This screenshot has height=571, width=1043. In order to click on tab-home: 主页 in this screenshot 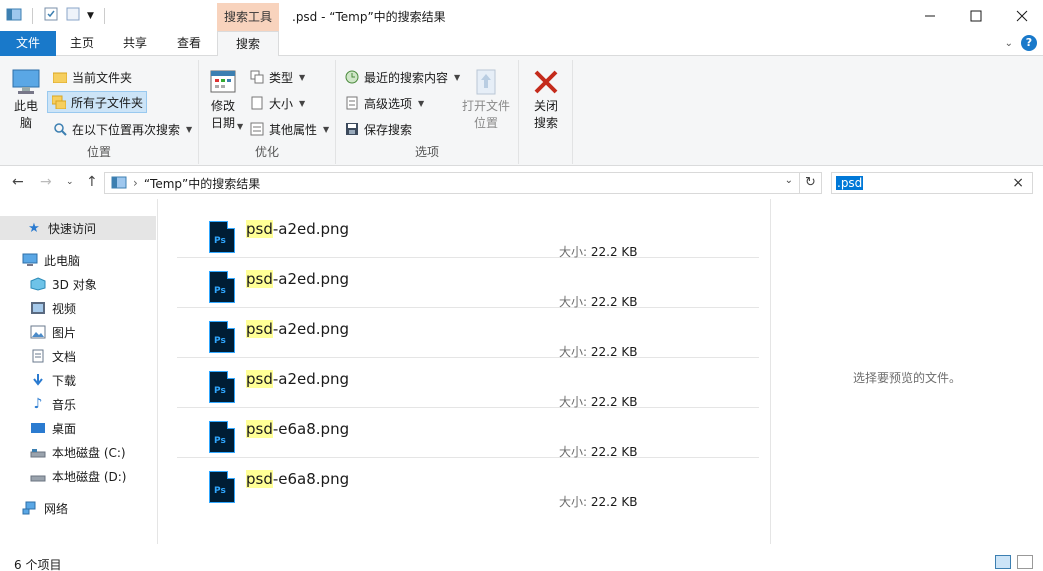, I will do `click(82, 43)`.